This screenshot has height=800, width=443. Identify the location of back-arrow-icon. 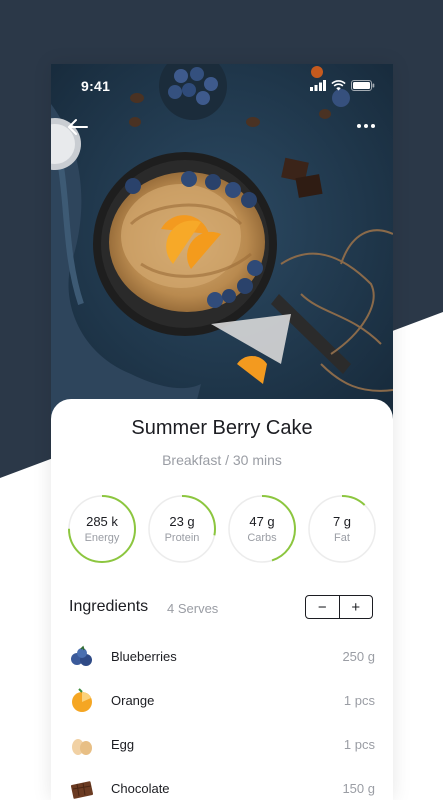
(78, 127).